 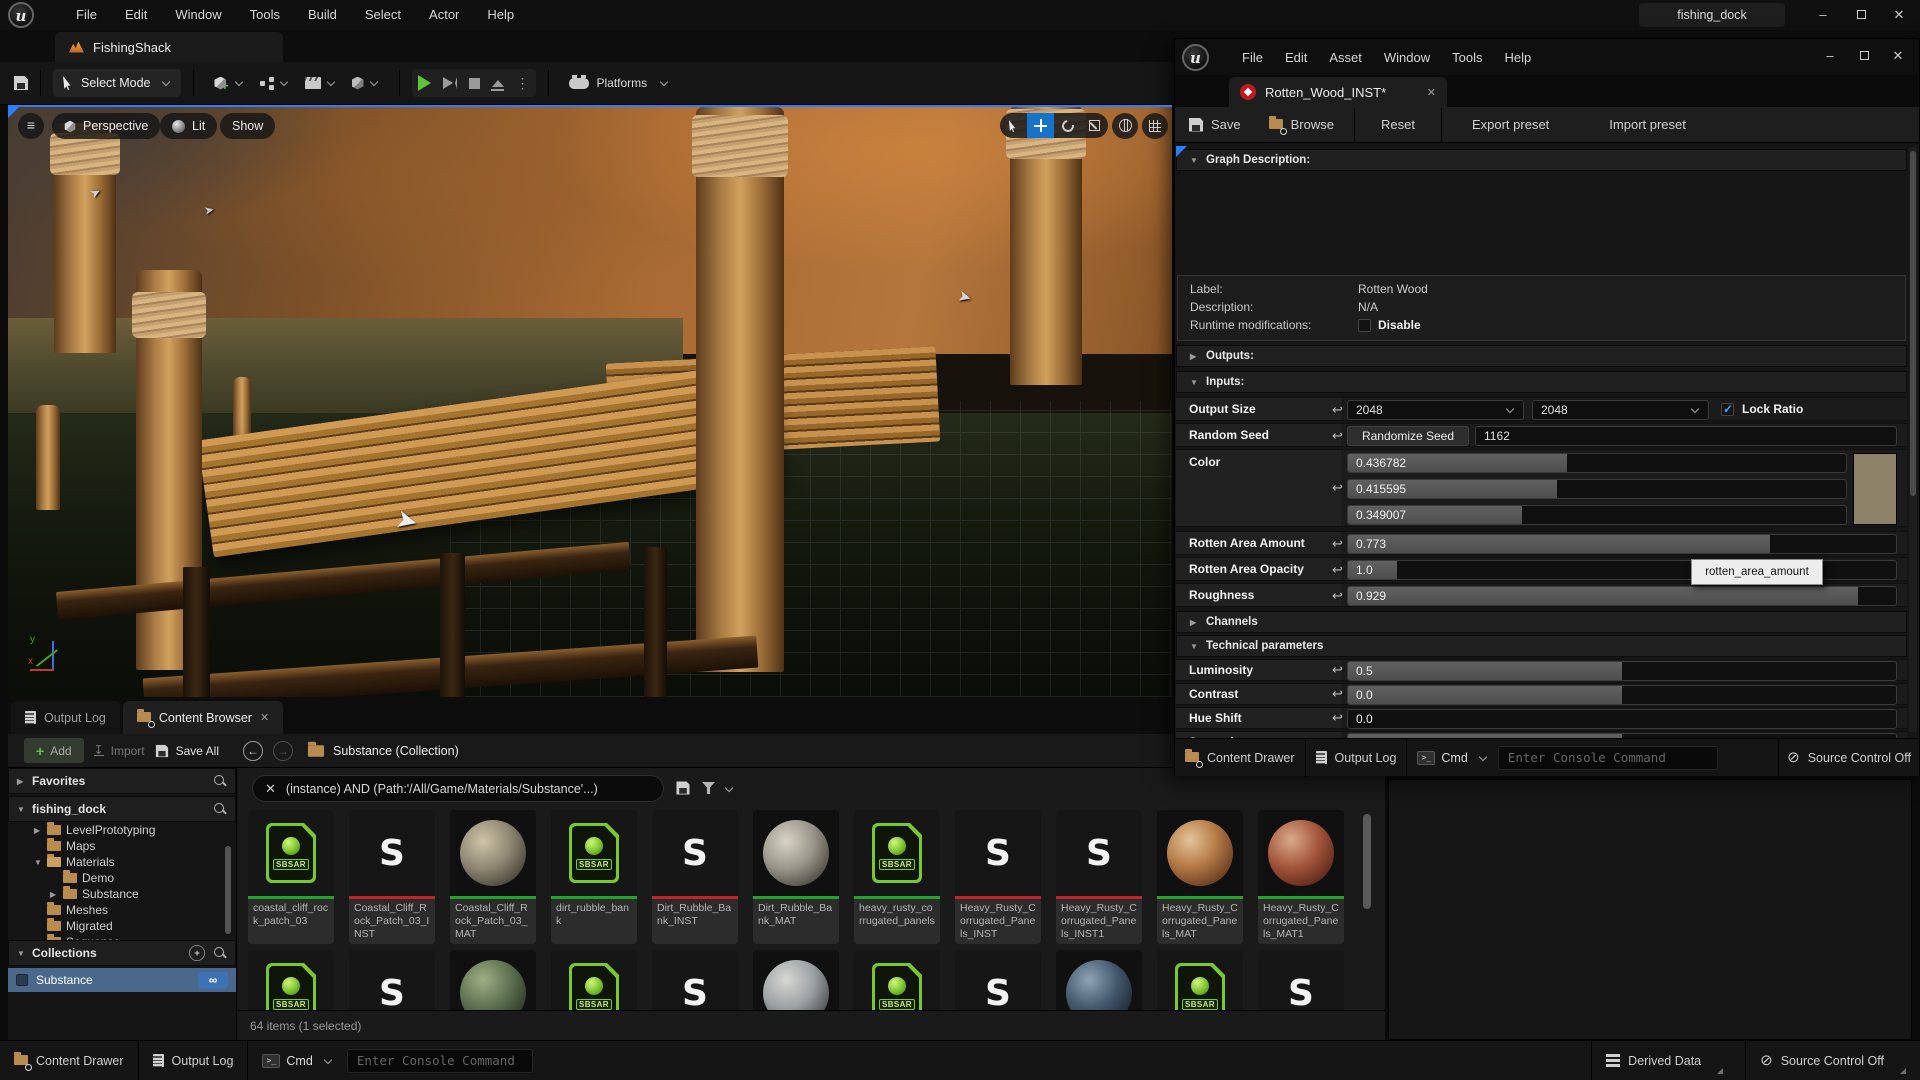 I want to click on add-collection-button: +, so click(x=197, y=953).